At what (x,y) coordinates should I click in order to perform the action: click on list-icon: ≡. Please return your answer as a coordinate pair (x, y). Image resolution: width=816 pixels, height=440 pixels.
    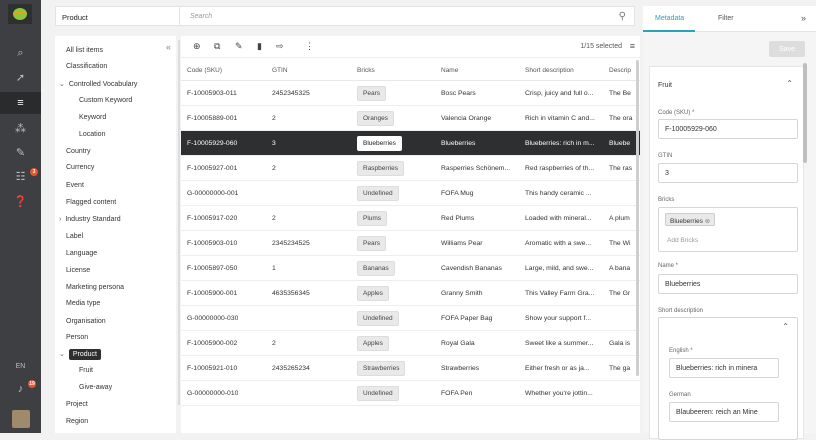
    Looking at the image, I should click on (20, 103).